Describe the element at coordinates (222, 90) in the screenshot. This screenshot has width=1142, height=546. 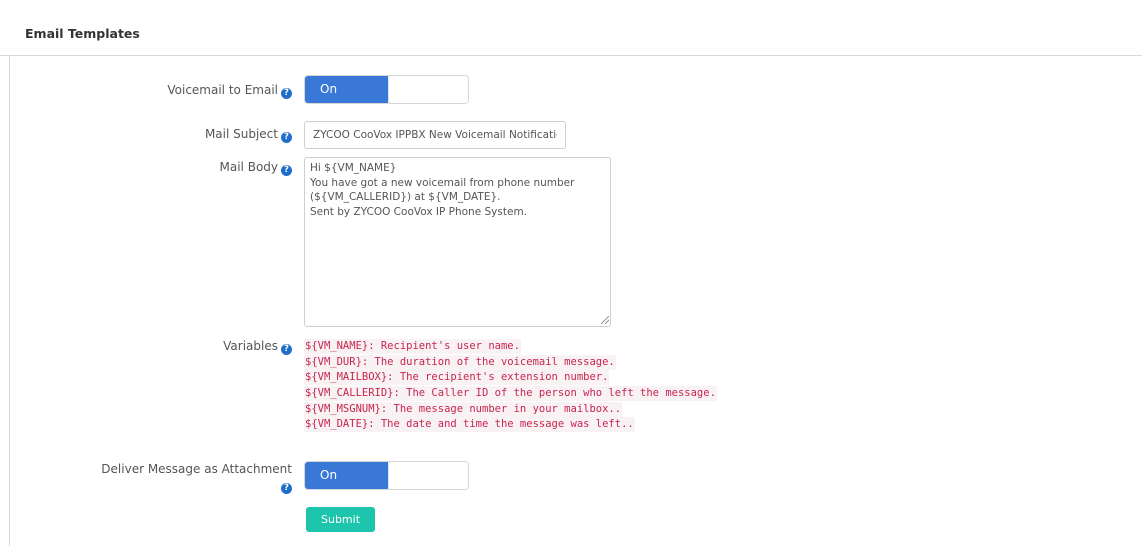
I see `voicemail-to-email-label-text: Voicemail to Email` at that location.